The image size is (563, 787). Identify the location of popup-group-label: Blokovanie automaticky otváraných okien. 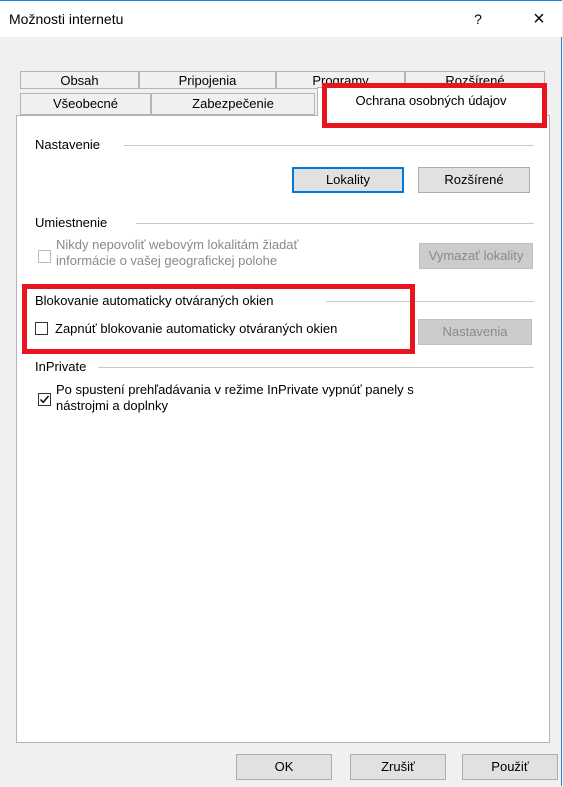
(156, 300).